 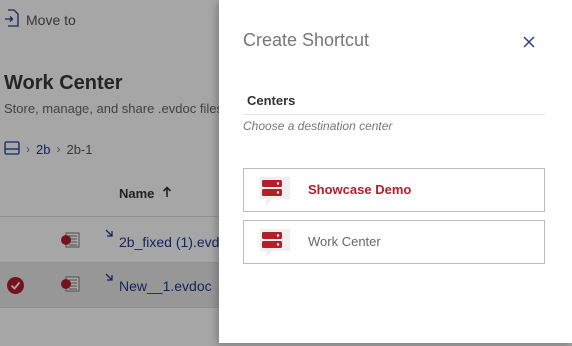 I want to click on dialog-title: Create Shortcut, so click(x=306, y=40).